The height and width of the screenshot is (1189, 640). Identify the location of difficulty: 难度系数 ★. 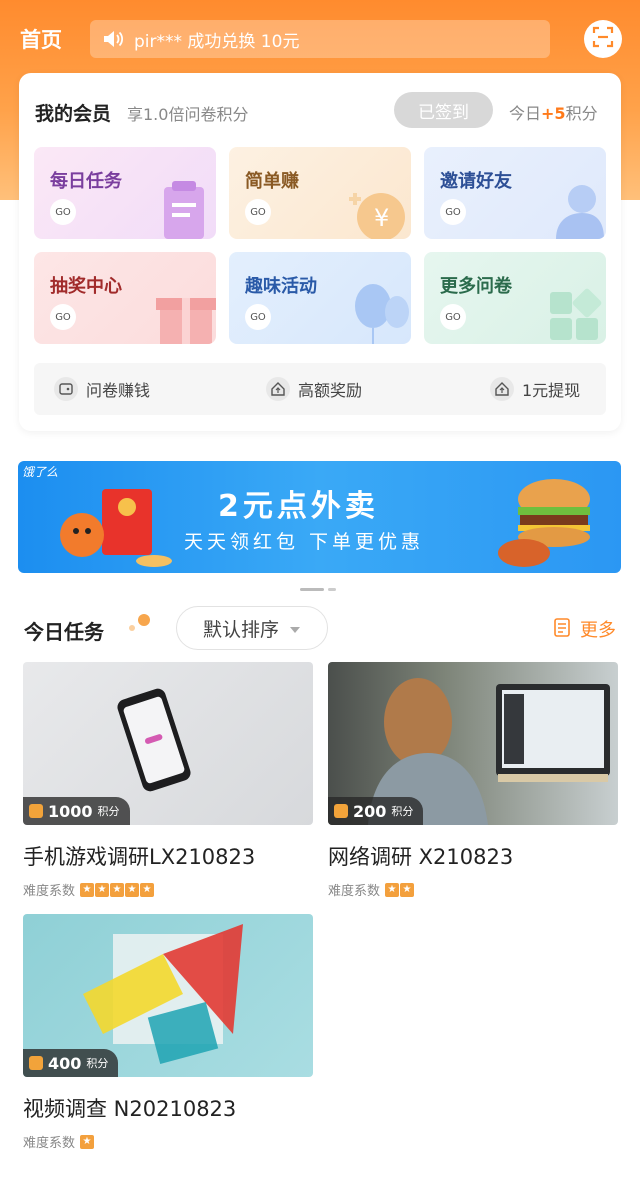
(168, 1141).